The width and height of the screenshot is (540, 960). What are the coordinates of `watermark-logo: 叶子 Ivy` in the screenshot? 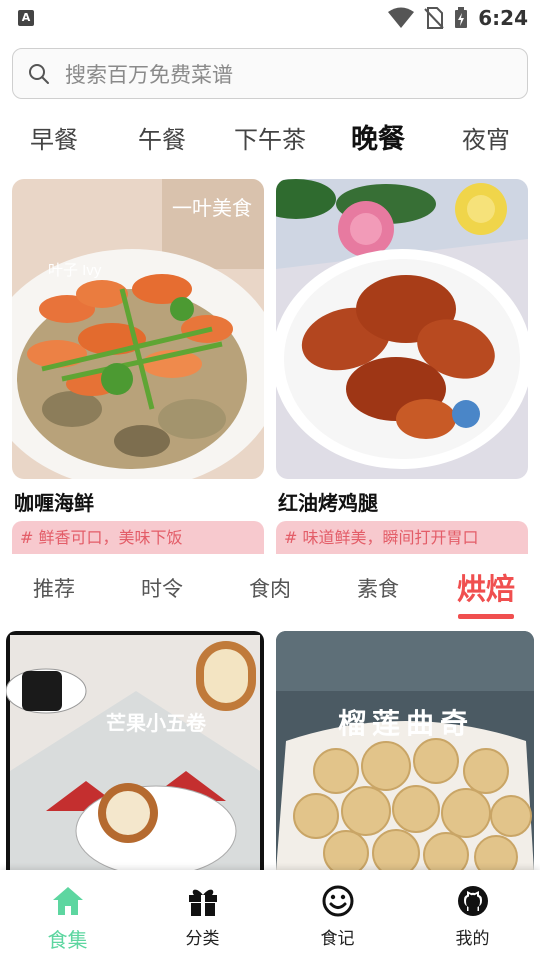 It's located at (75, 270).